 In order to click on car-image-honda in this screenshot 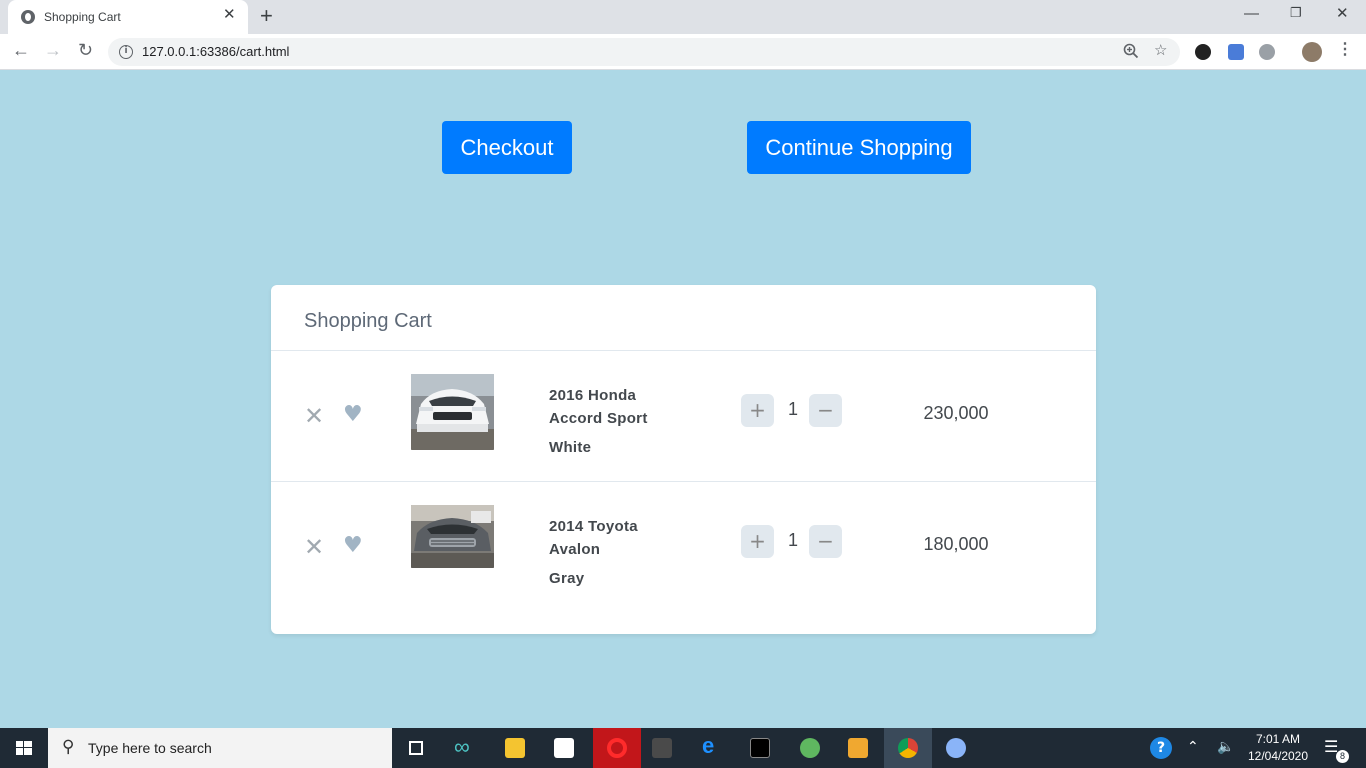, I will do `click(452, 412)`.